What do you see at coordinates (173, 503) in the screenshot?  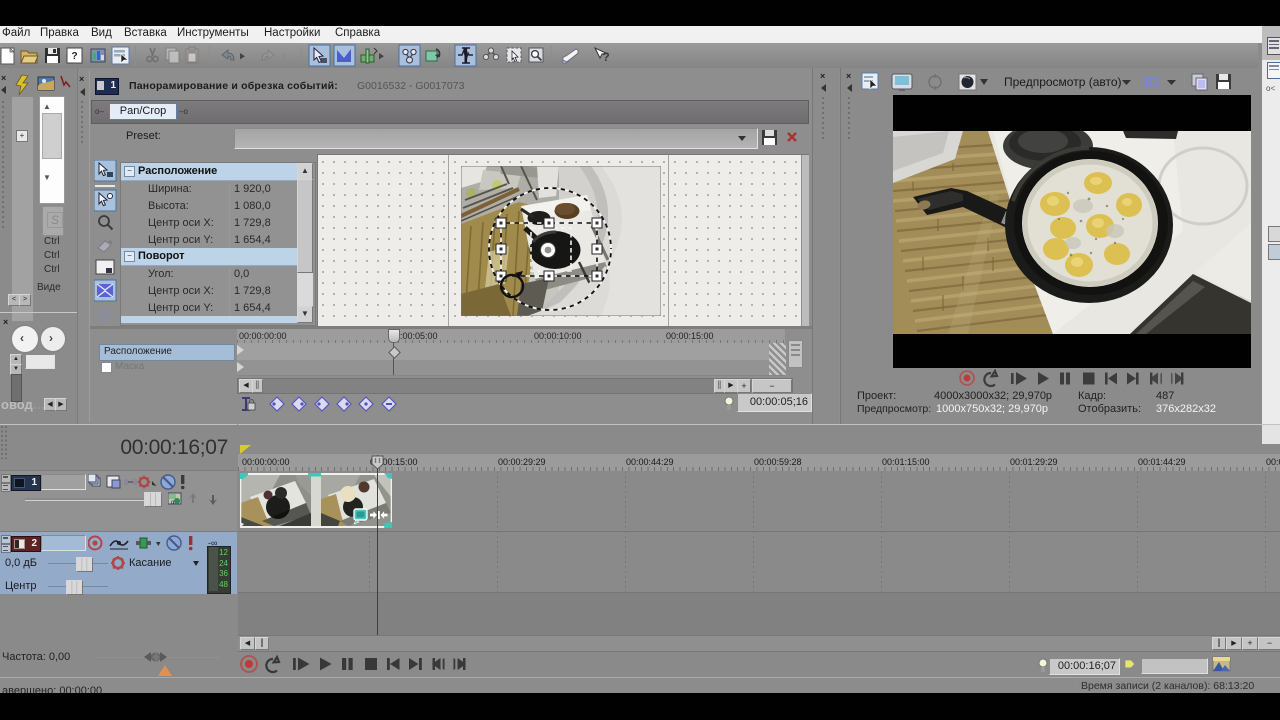 I see `svg-text: α` at bounding box center [173, 503].